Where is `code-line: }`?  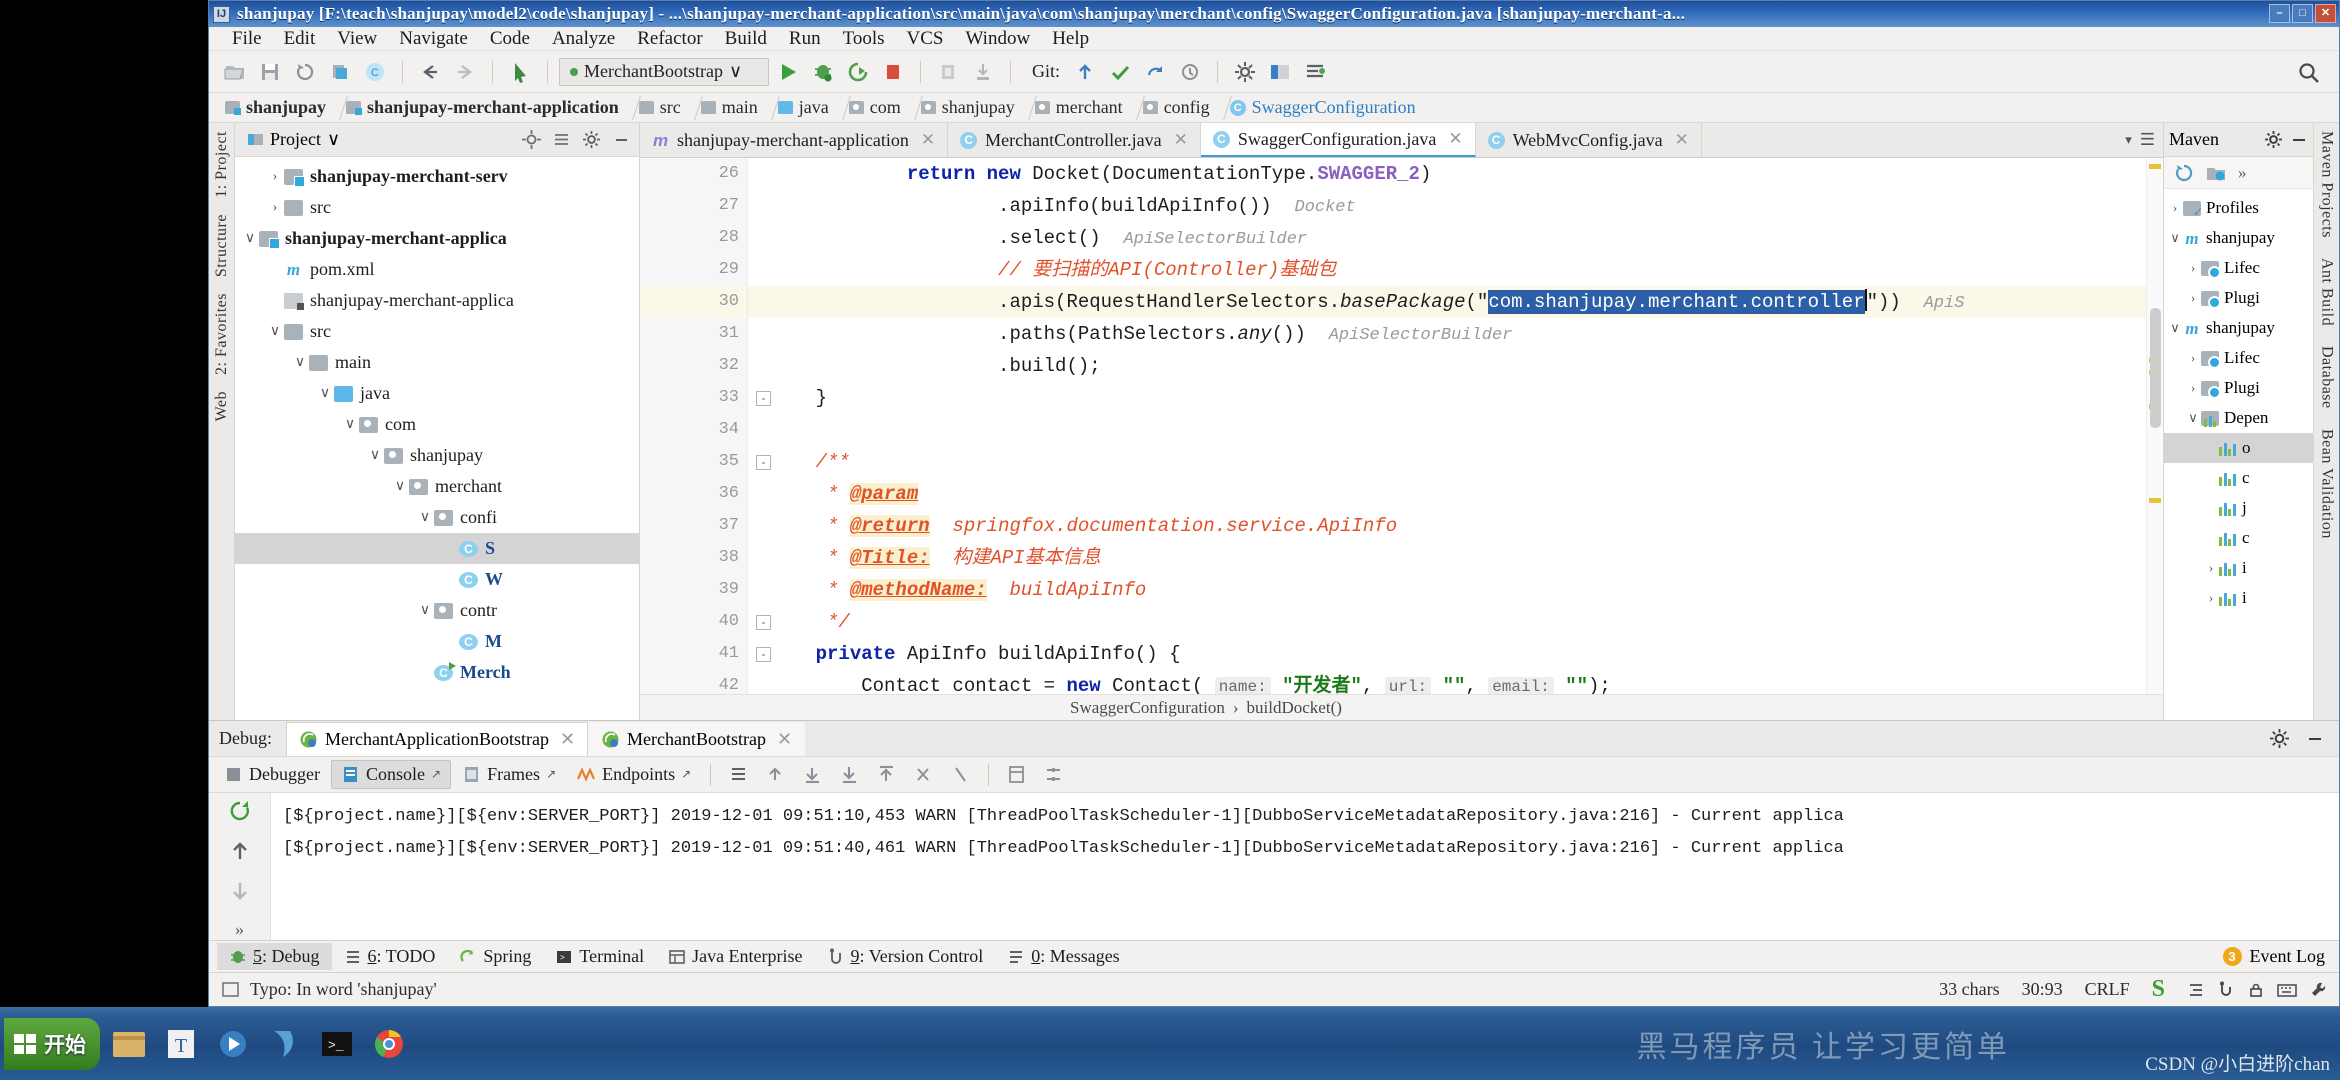 code-line: } is located at coordinates (1447, 398).